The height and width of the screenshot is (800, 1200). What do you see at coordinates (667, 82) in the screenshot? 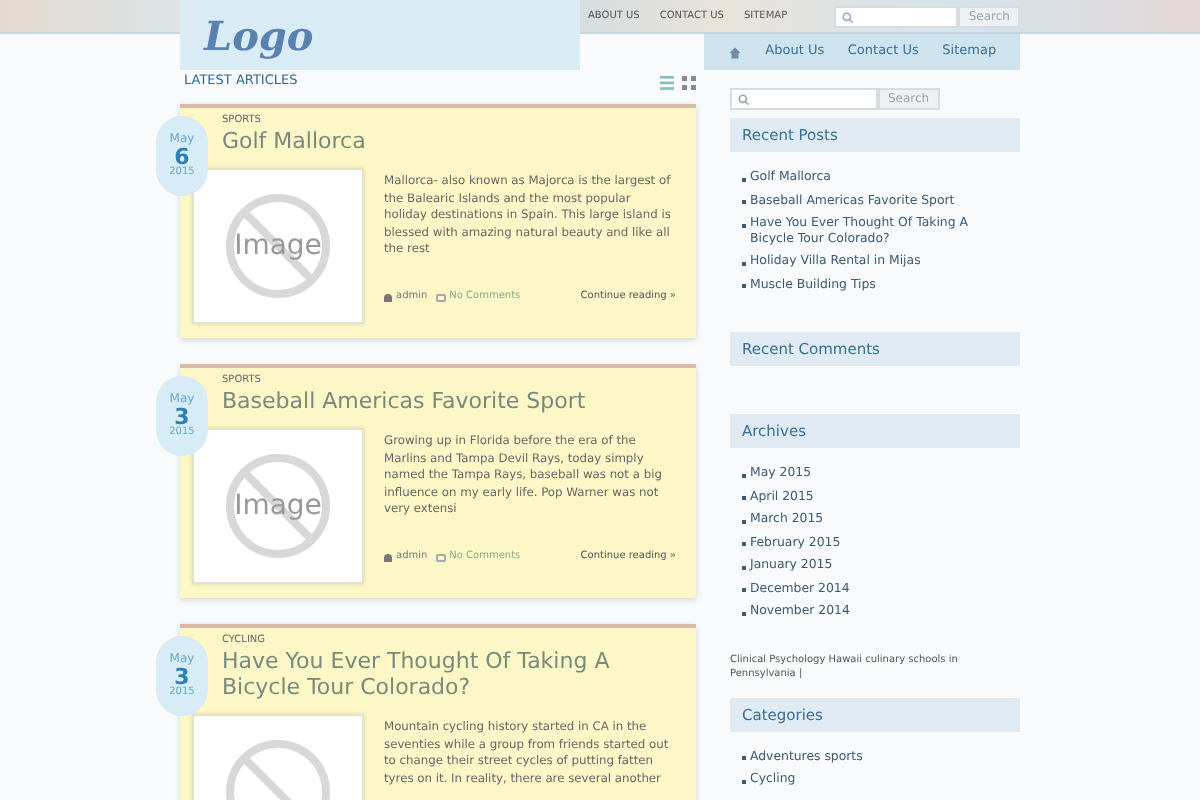
I see `list-view-icon` at bounding box center [667, 82].